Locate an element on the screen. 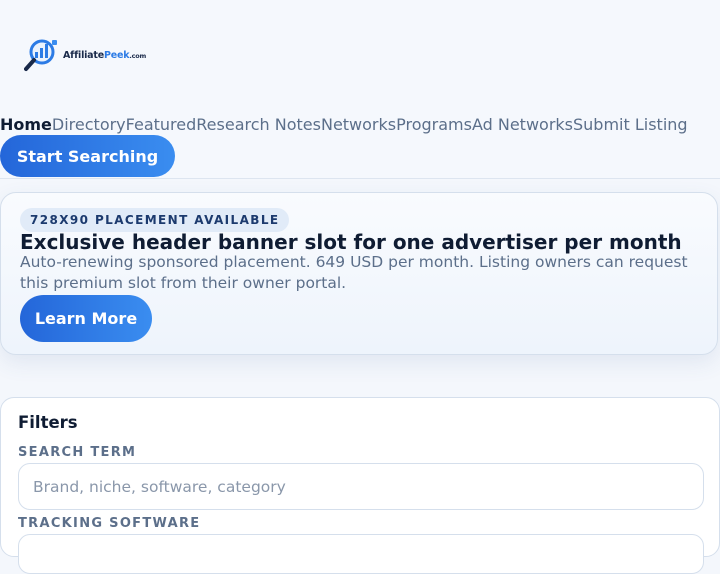 This screenshot has width=720, height=574. nav-item-directory: Directory is located at coordinates (89, 125).